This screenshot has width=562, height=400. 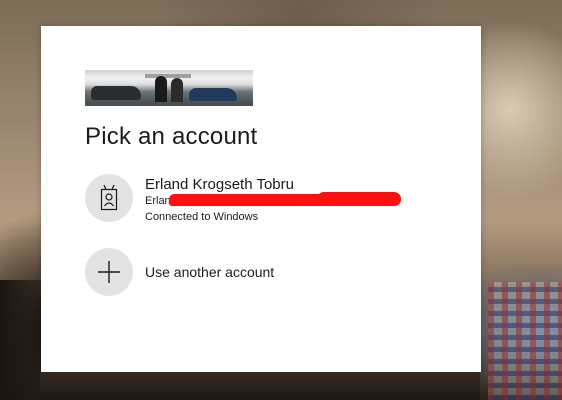 What do you see at coordinates (359, 199) in the screenshot?
I see `email-redaction-mark` at bounding box center [359, 199].